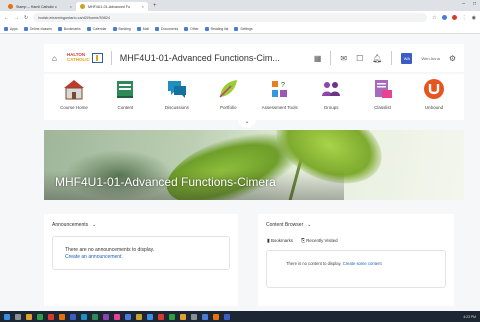 The height and width of the screenshot is (322, 480). What do you see at coordinates (84, 58) in the screenshot?
I see `school-logo: HALTON CATHOLIC` at bounding box center [84, 58].